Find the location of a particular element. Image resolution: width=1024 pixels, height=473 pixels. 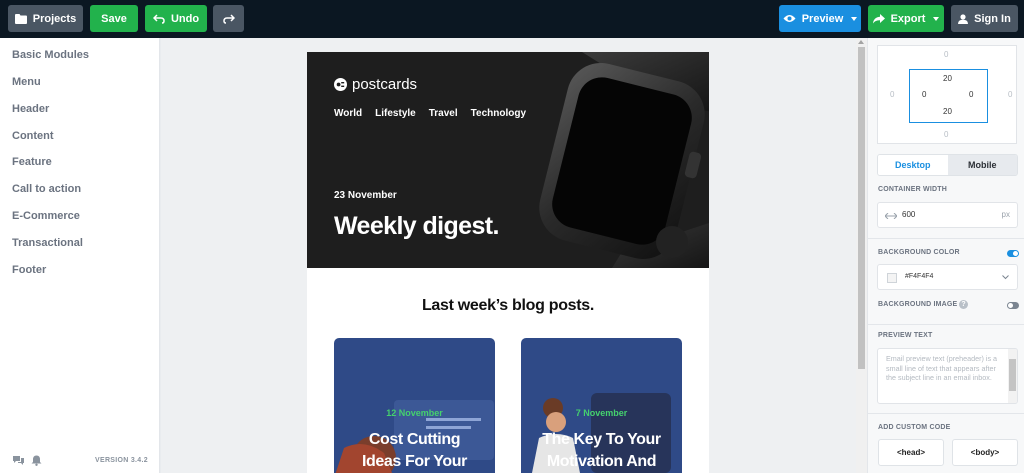

background-image-label: BACKGROUND IMAGE is located at coordinates (918, 304).